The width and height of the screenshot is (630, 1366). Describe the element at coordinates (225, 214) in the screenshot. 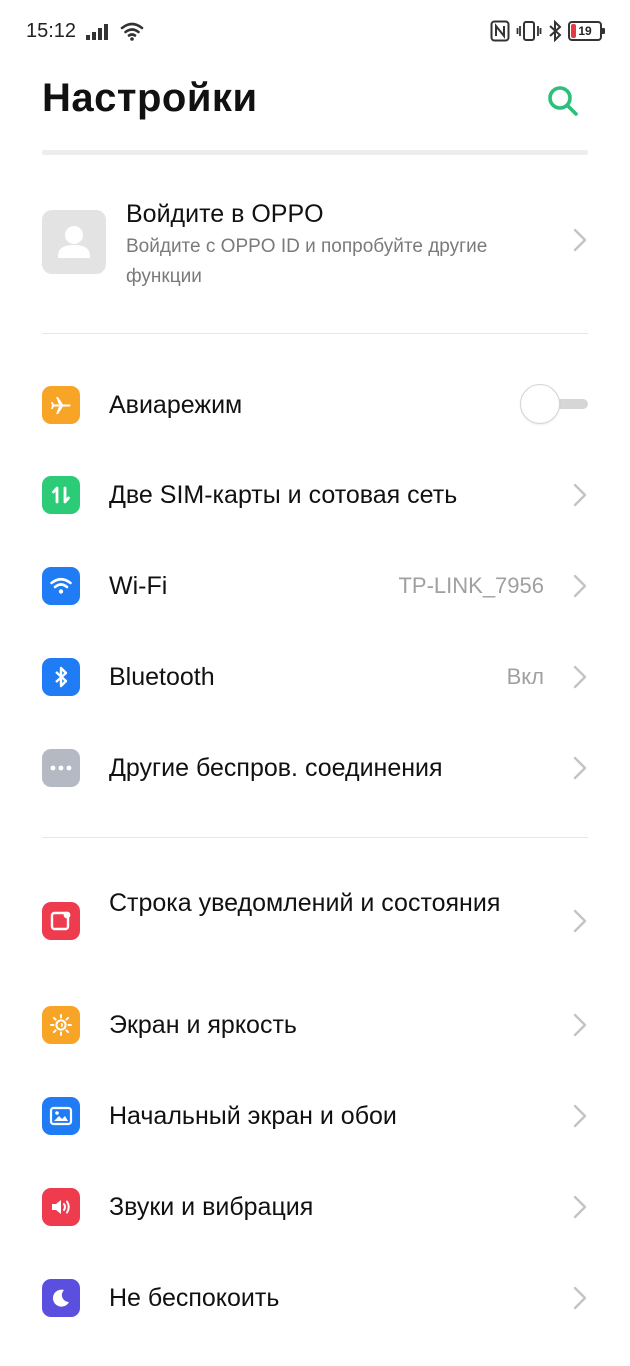

I see `account-title: Войдите в OPPO` at that location.